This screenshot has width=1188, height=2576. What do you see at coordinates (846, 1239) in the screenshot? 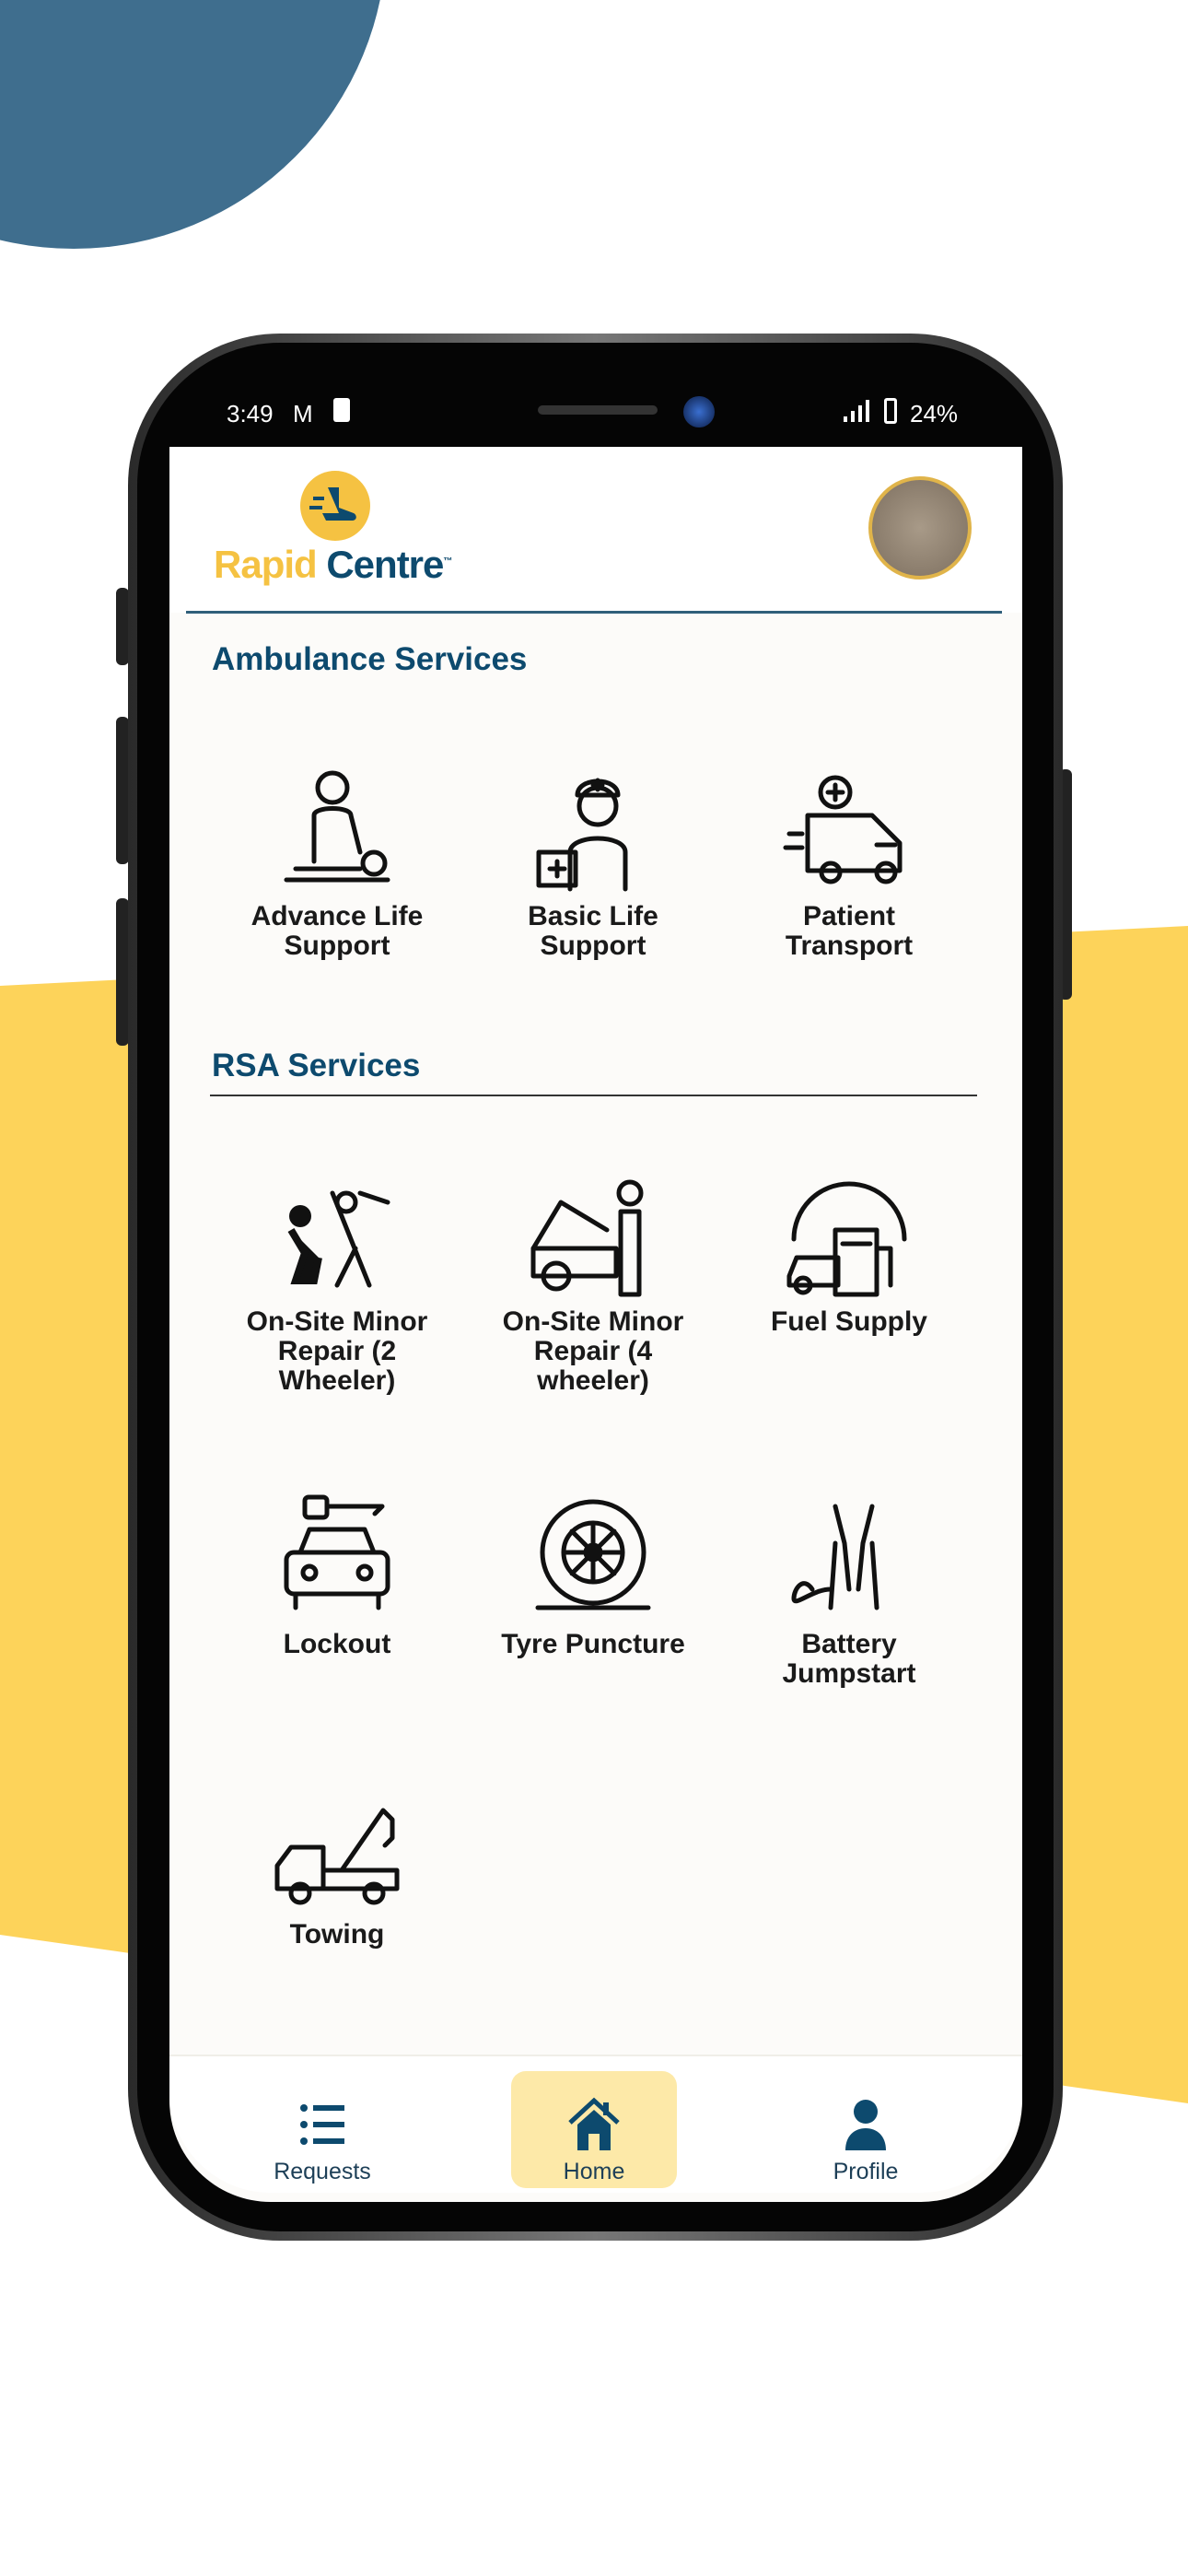
I see `fuel-icon` at bounding box center [846, 1239].